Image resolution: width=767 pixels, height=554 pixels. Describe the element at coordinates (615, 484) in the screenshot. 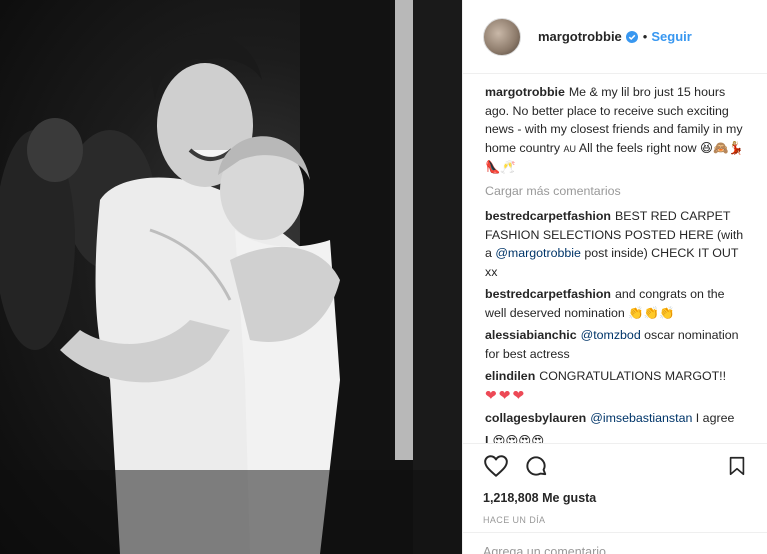

I see `post-actions: 1,218,808 Me gusta HACE UN DÍA` at that location.